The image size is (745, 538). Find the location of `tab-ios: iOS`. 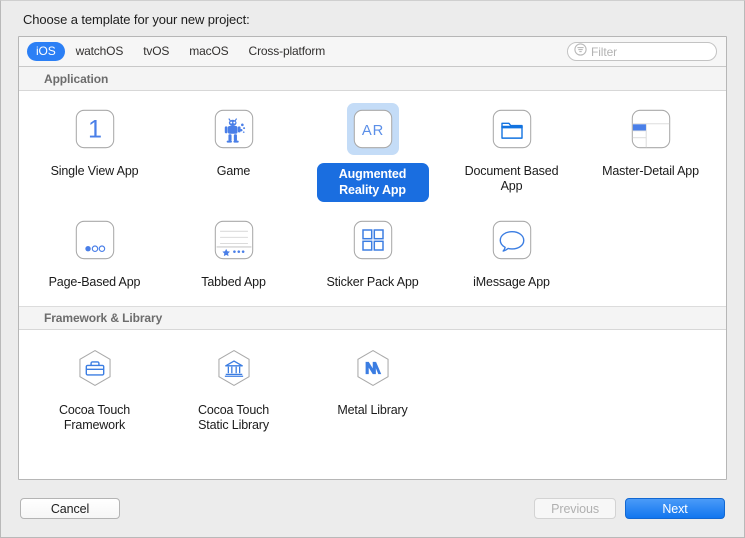

tab-ios: iOS is located at coordinates (46, 51).